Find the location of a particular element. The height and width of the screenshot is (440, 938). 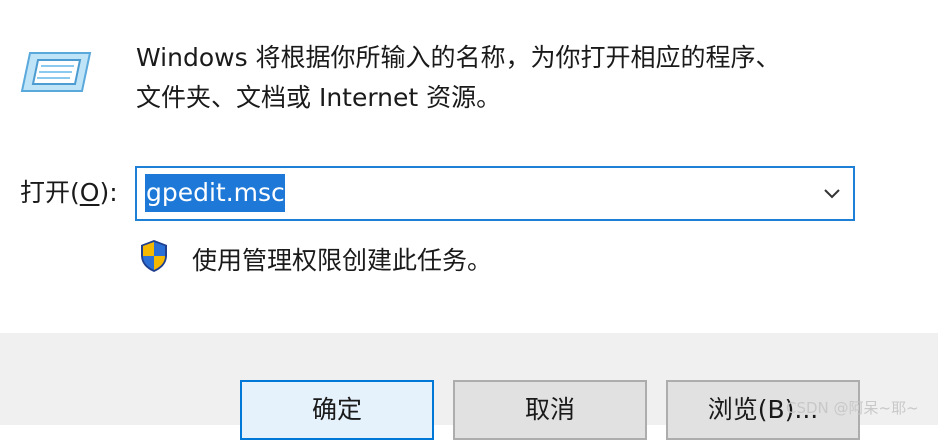

description-line-1: Windows 将根据你所输入的名称，为你打开相应的程序、 is located at coordinates (458, 57).